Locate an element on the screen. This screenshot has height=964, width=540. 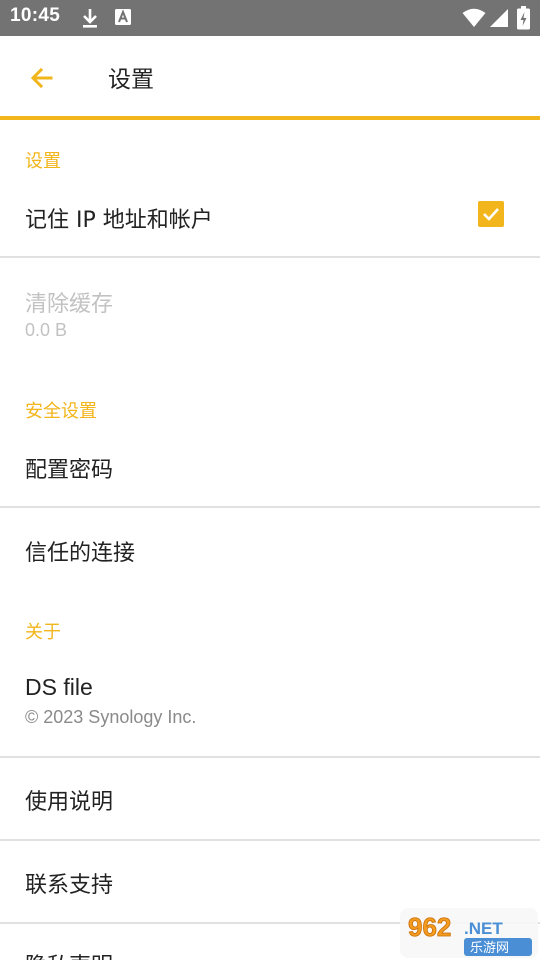
site-watermark-logo: 962 .NET 乐游网 is located at coordinates (469, 933).